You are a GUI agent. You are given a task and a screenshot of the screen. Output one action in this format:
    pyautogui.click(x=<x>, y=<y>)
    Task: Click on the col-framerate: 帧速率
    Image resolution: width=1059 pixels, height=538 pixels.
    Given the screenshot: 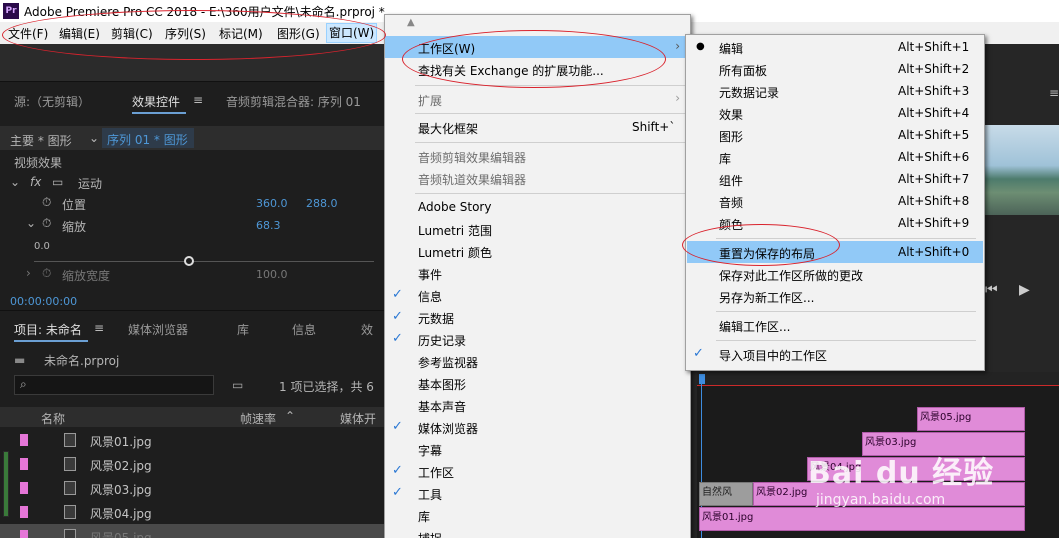 What is the action you would take?
    pyautogui.click(x=258, y=418)
    